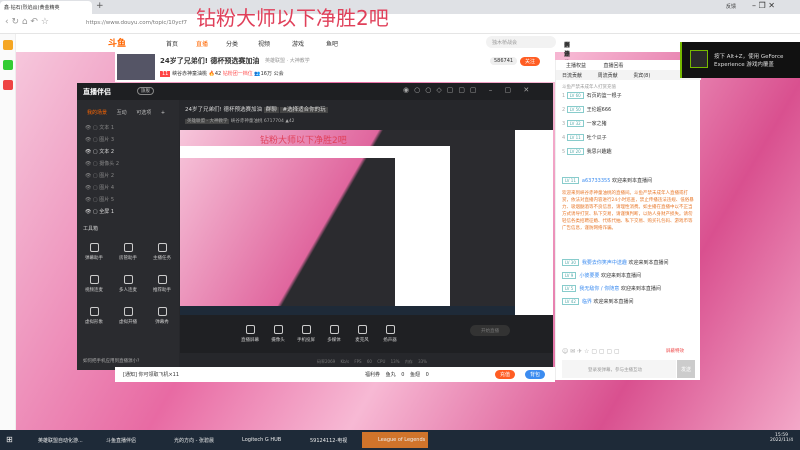 The height and width of the screenshot is (450, 800). What do you see at coordinates (740, 60) in the screenshot?
I see `geforce-overlay-toast: 按下 Alt+Z，使用 GeForce Experience 游戏内覆盖` at bounding box center [740, 60].